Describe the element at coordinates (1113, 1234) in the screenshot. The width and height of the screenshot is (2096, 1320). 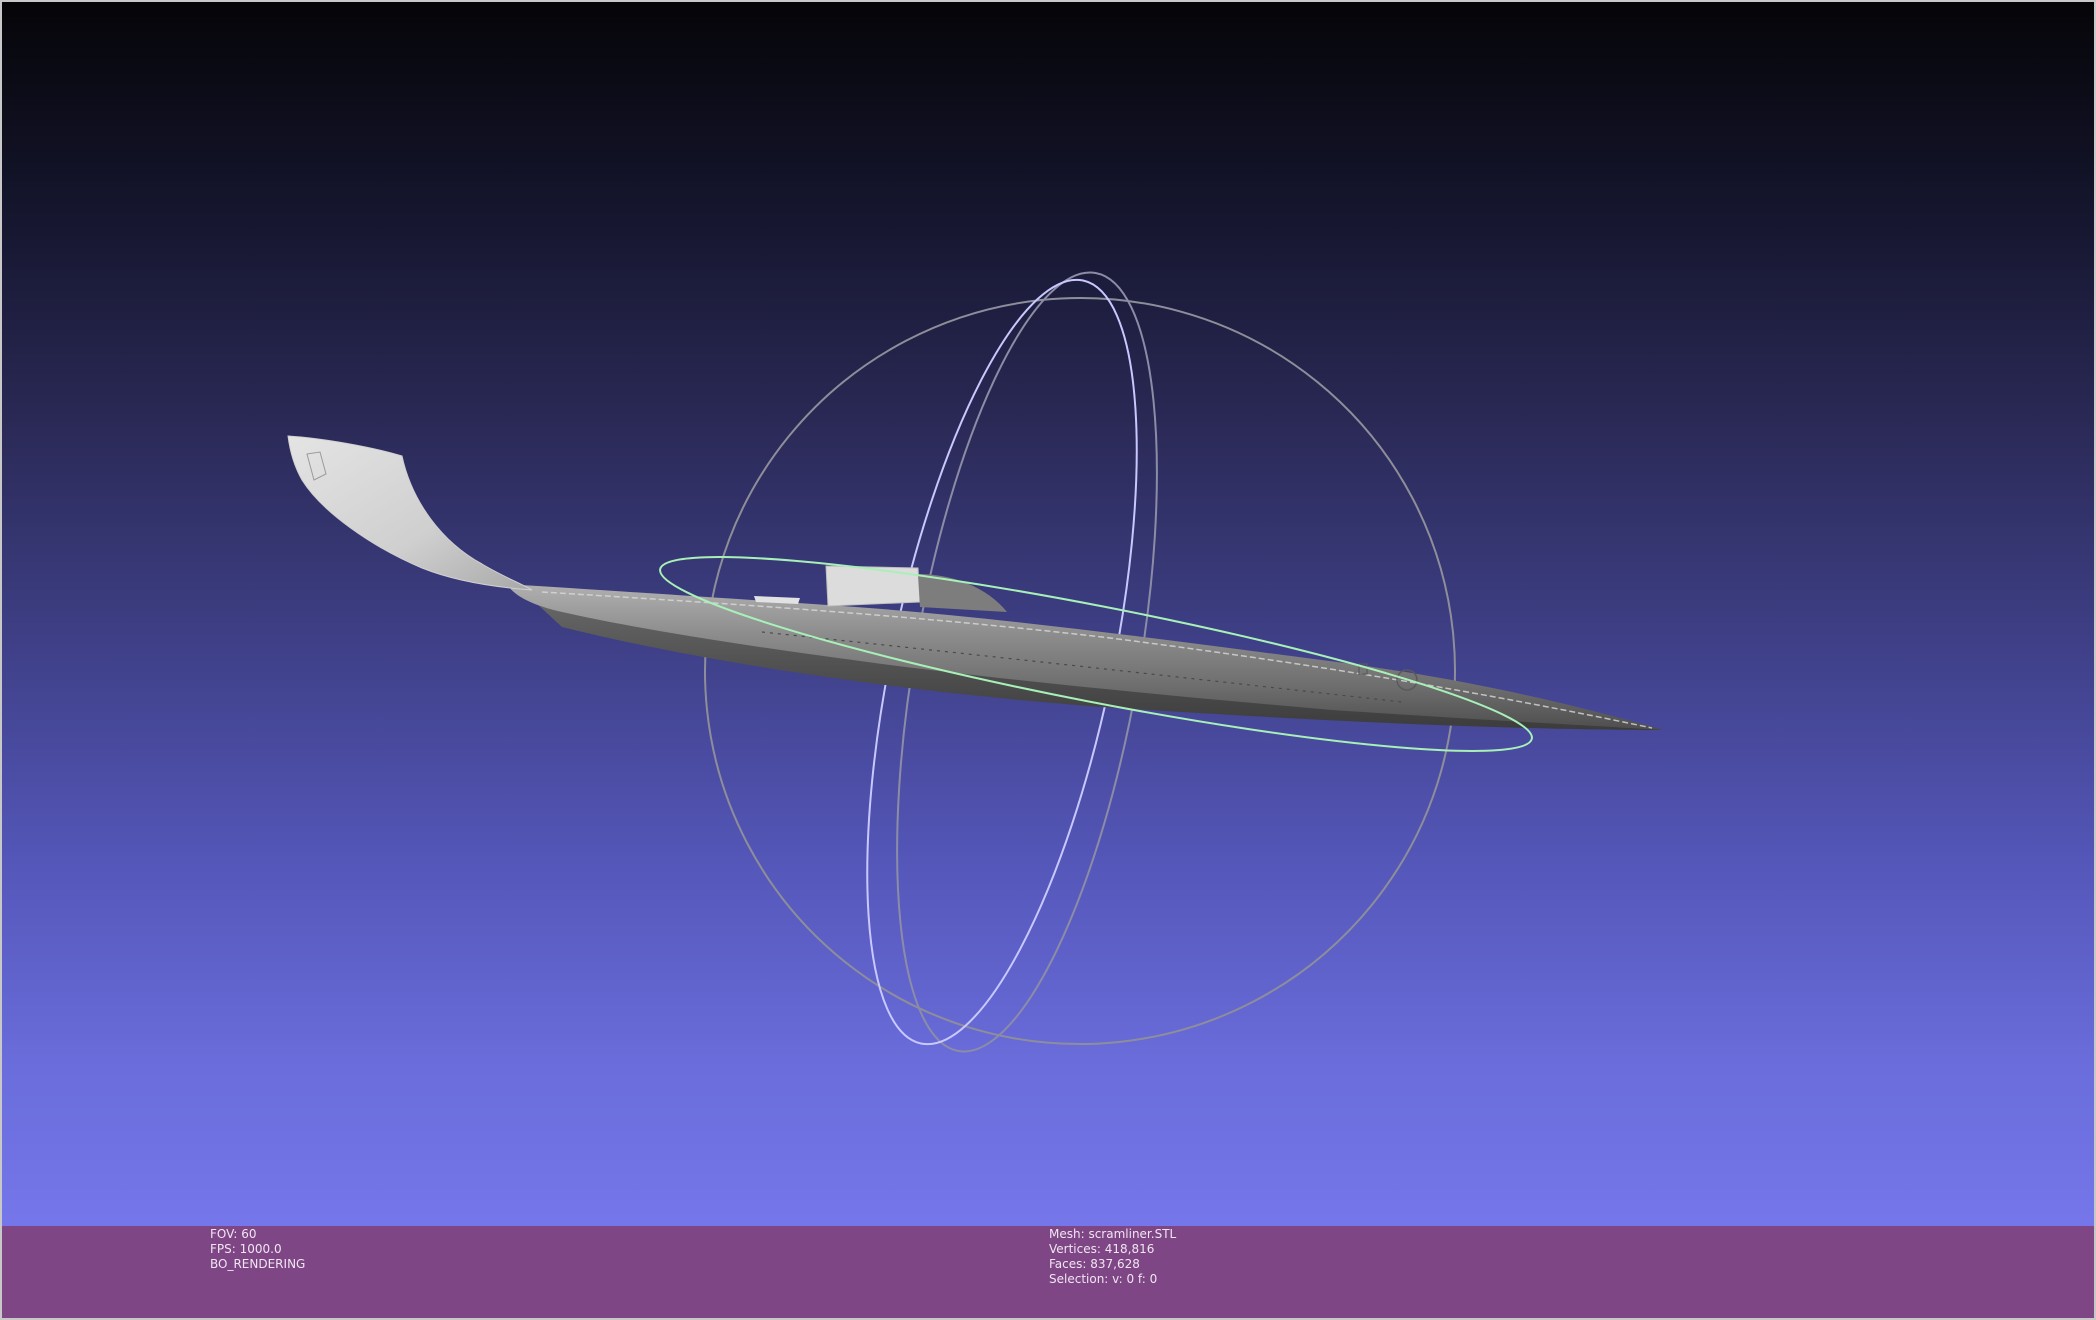
I see `mesh-name-label: Mesh: scramliner.STL` at that location.